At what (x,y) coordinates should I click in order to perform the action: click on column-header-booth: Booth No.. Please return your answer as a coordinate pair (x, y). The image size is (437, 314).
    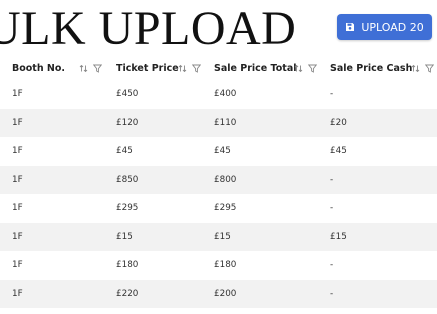
    Looking at the image, I should click on (38, 68).